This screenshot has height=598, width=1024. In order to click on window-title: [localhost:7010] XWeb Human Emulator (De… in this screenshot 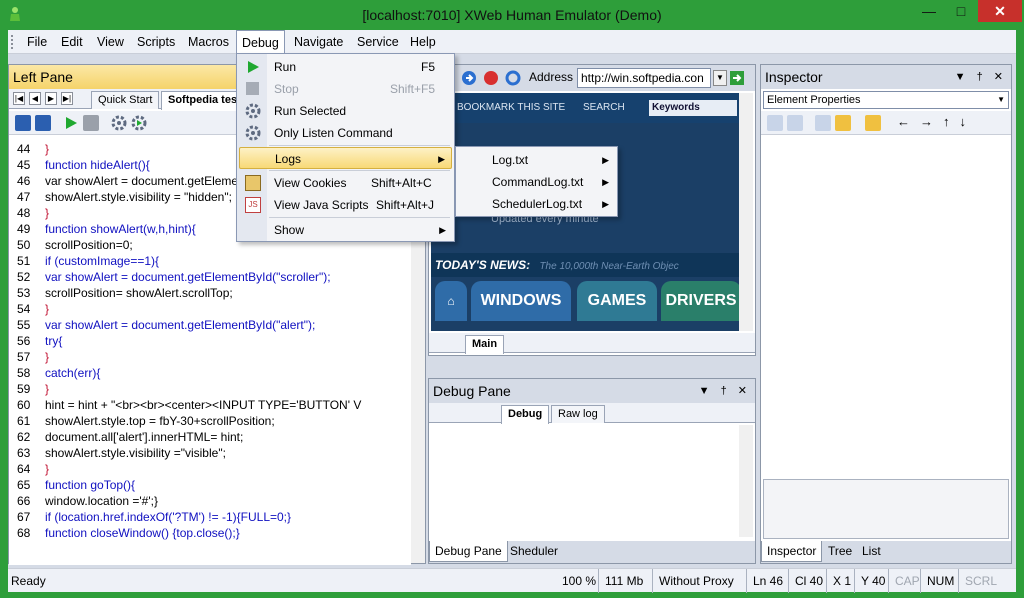, I will do `click(512, 15)`.